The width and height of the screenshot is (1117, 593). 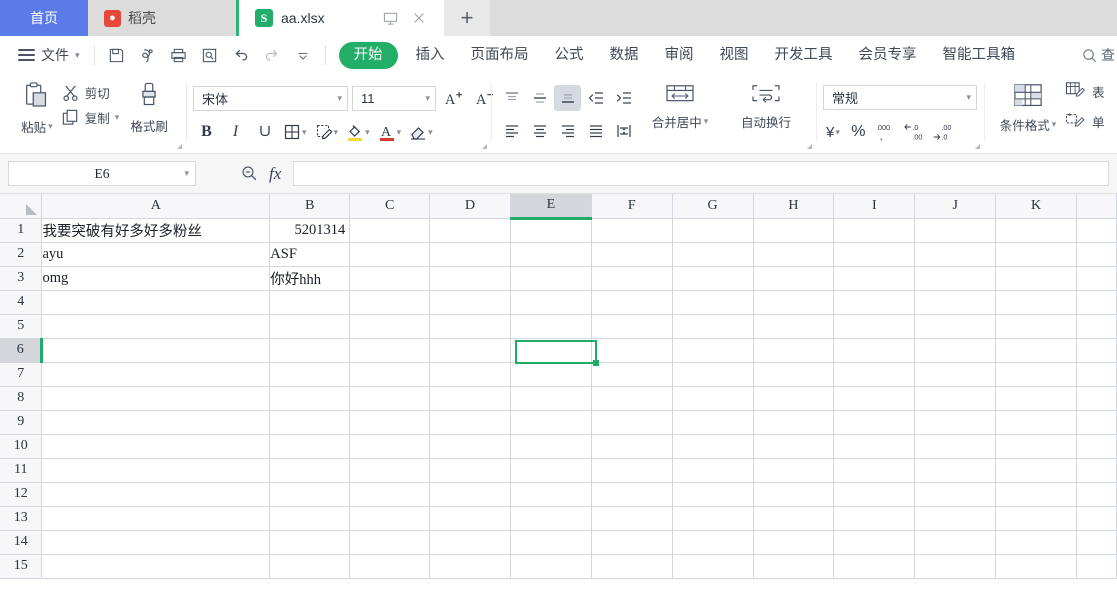 What do you see at coordinates (390, 494) in the screenshot?
I see `cell-C12` at bounding box center [390, 494].